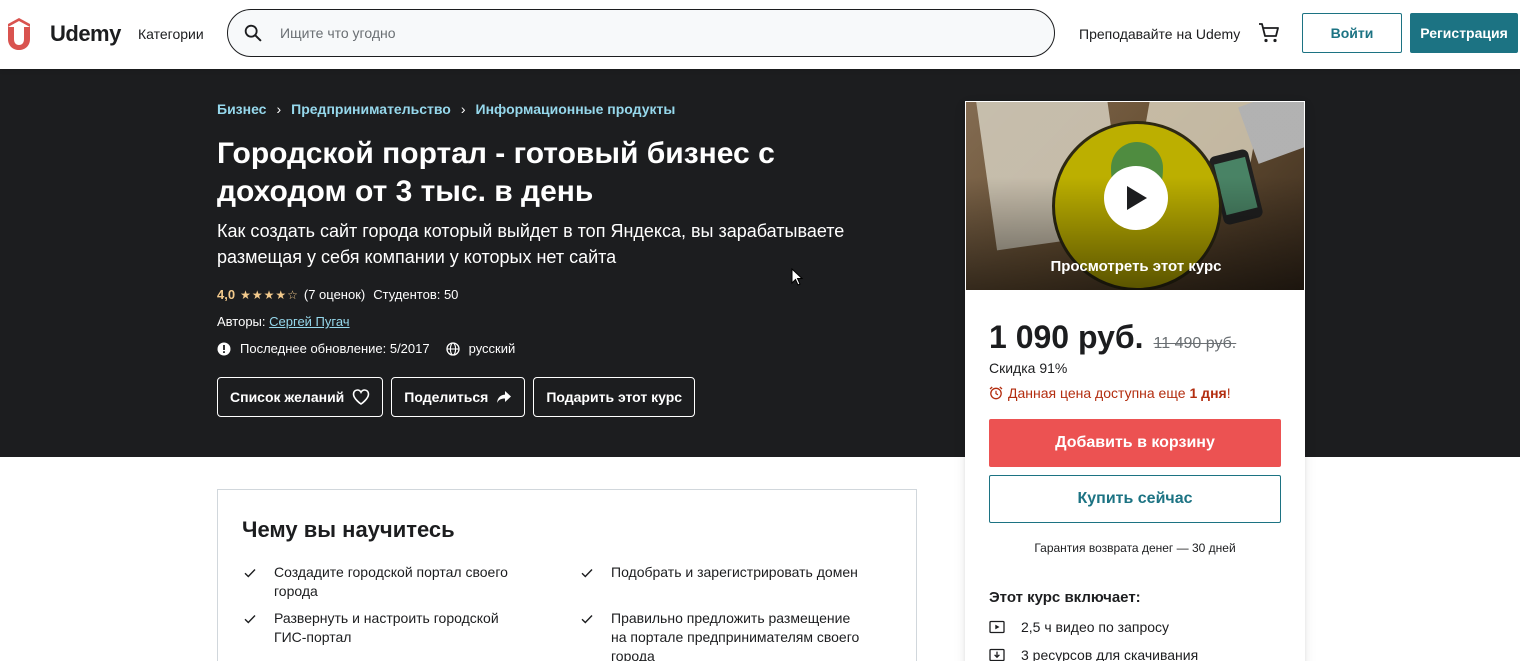 This screenshot has height=661, width=1520. Describe the element at coordinates (269, 294) in the screenshot. I see `star-rating-icon: ★★★★☆` at that location.